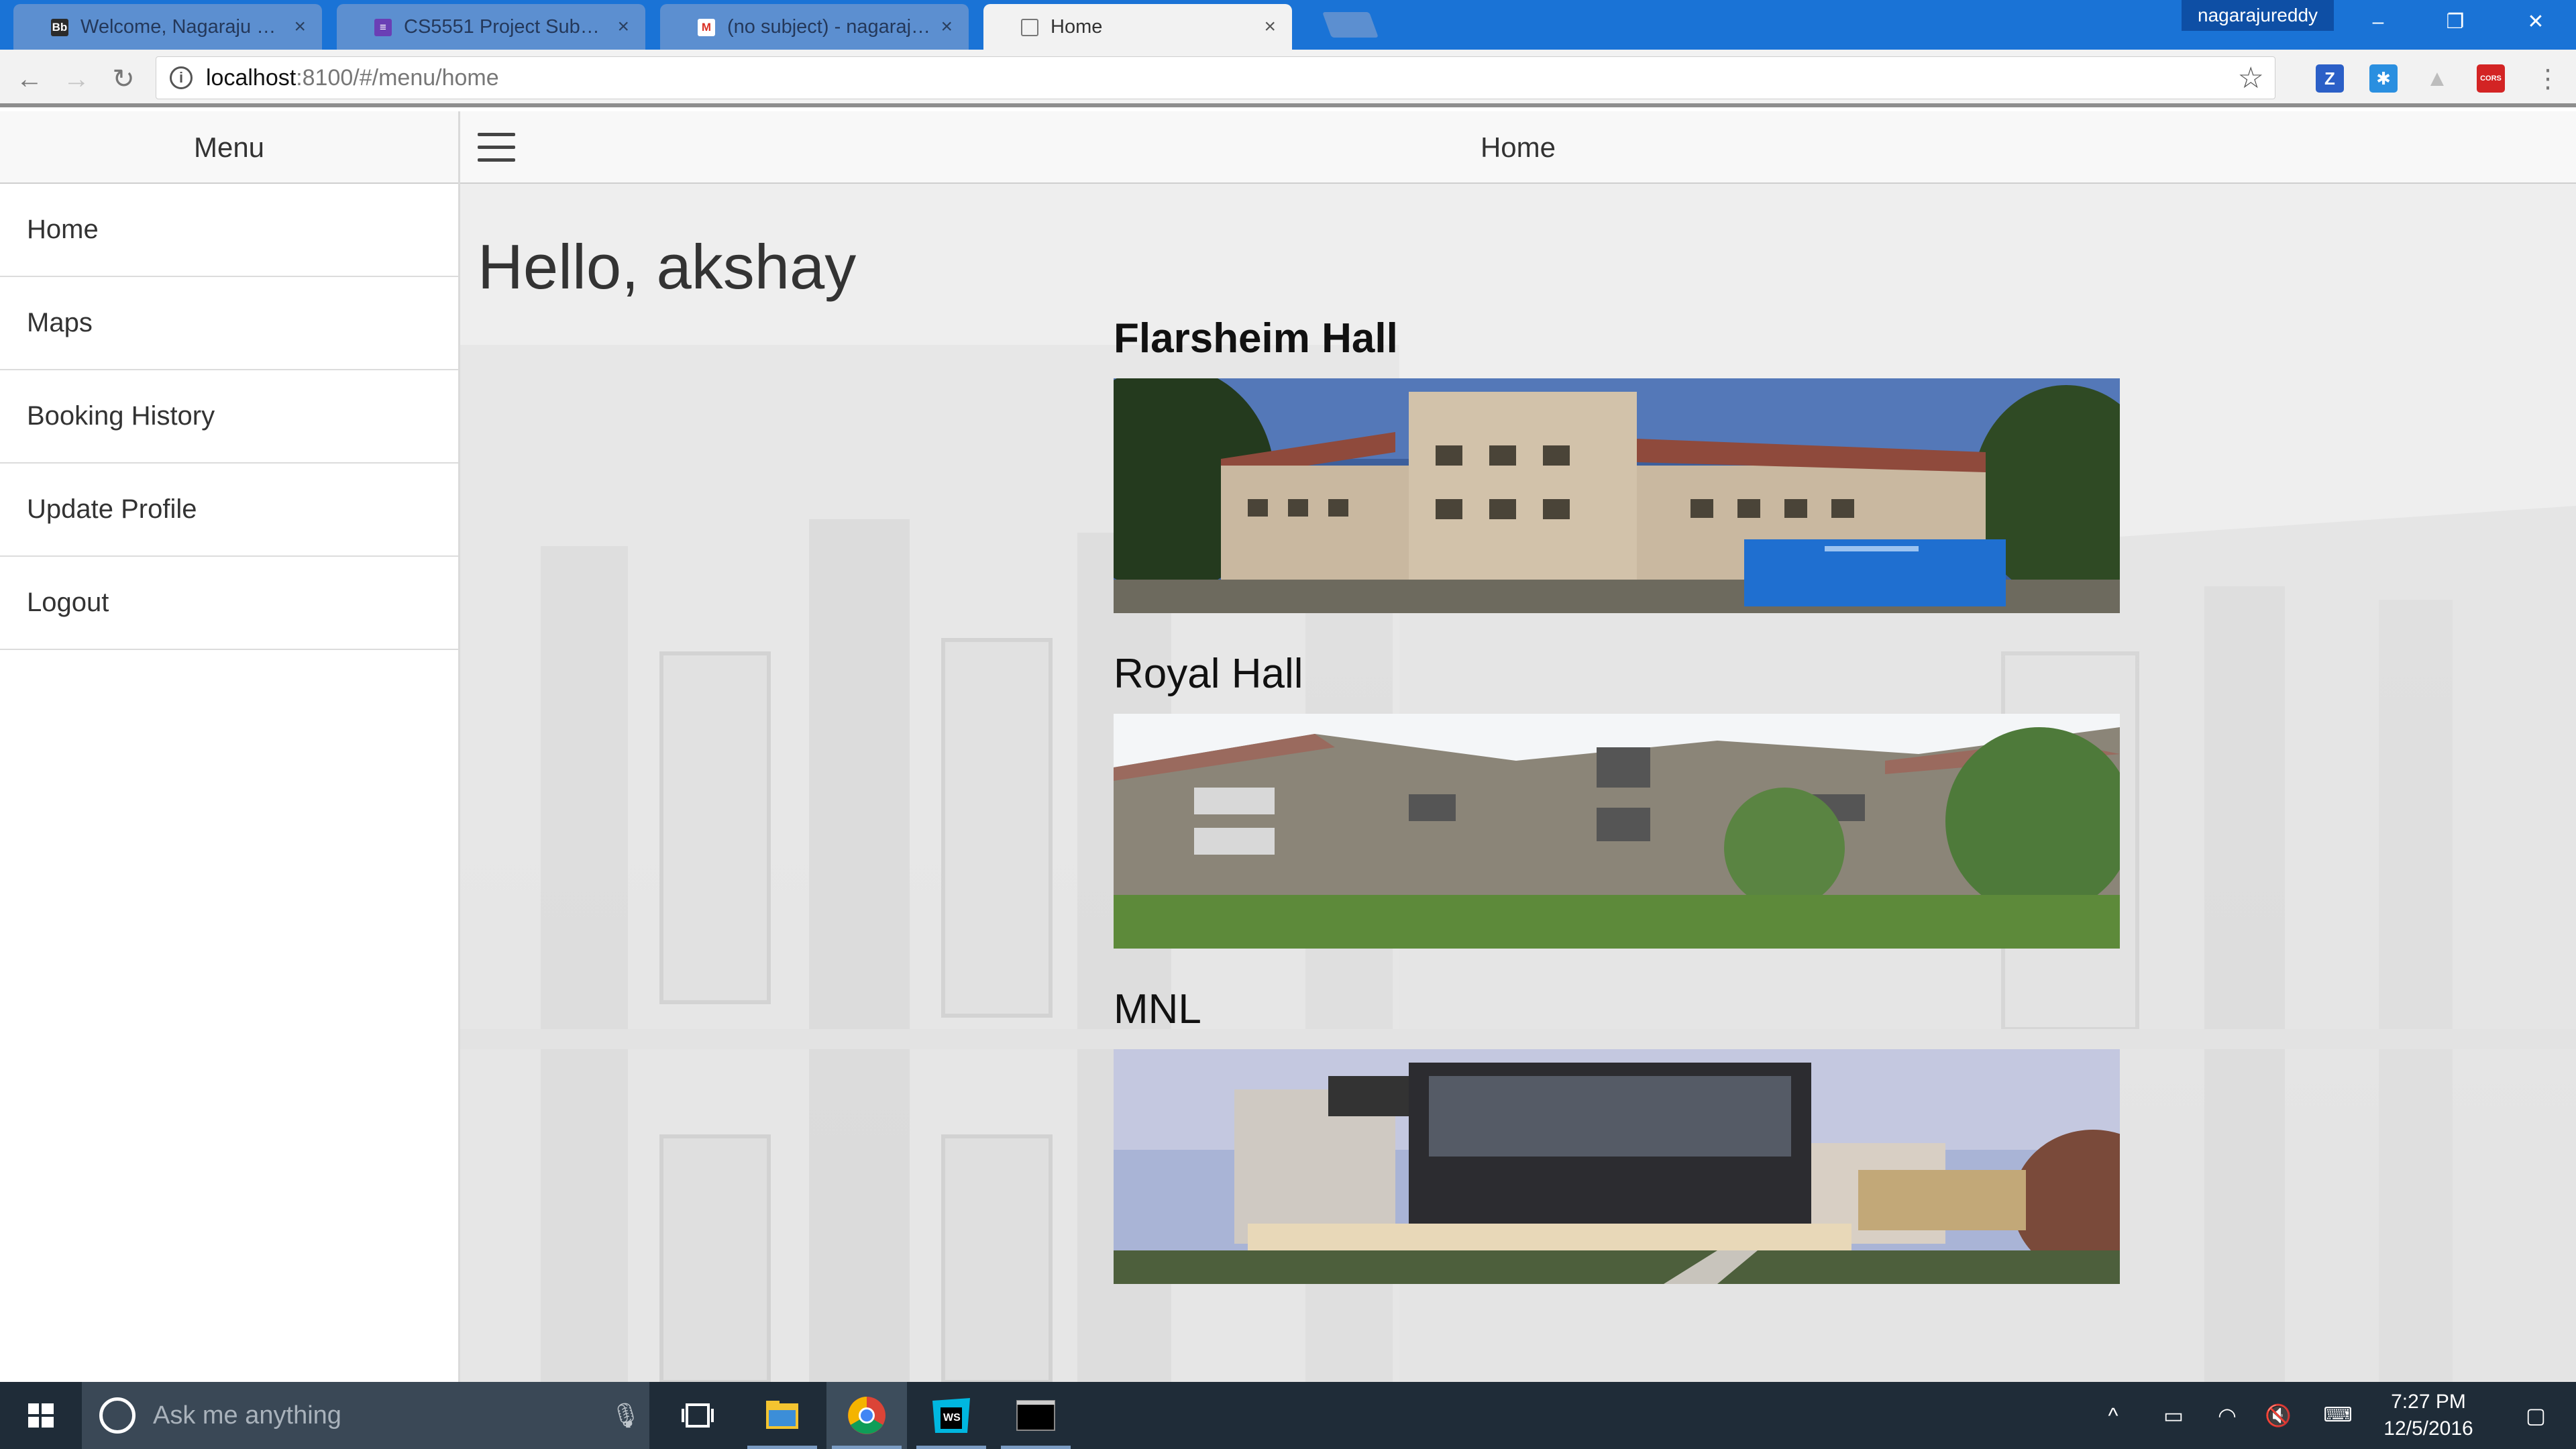 The image size is (2576, 1449). What do you see at coordinates (2330, 78) in the screenshot?
I see `z-extension-icon: Z` at bounding box center [2330, 78].